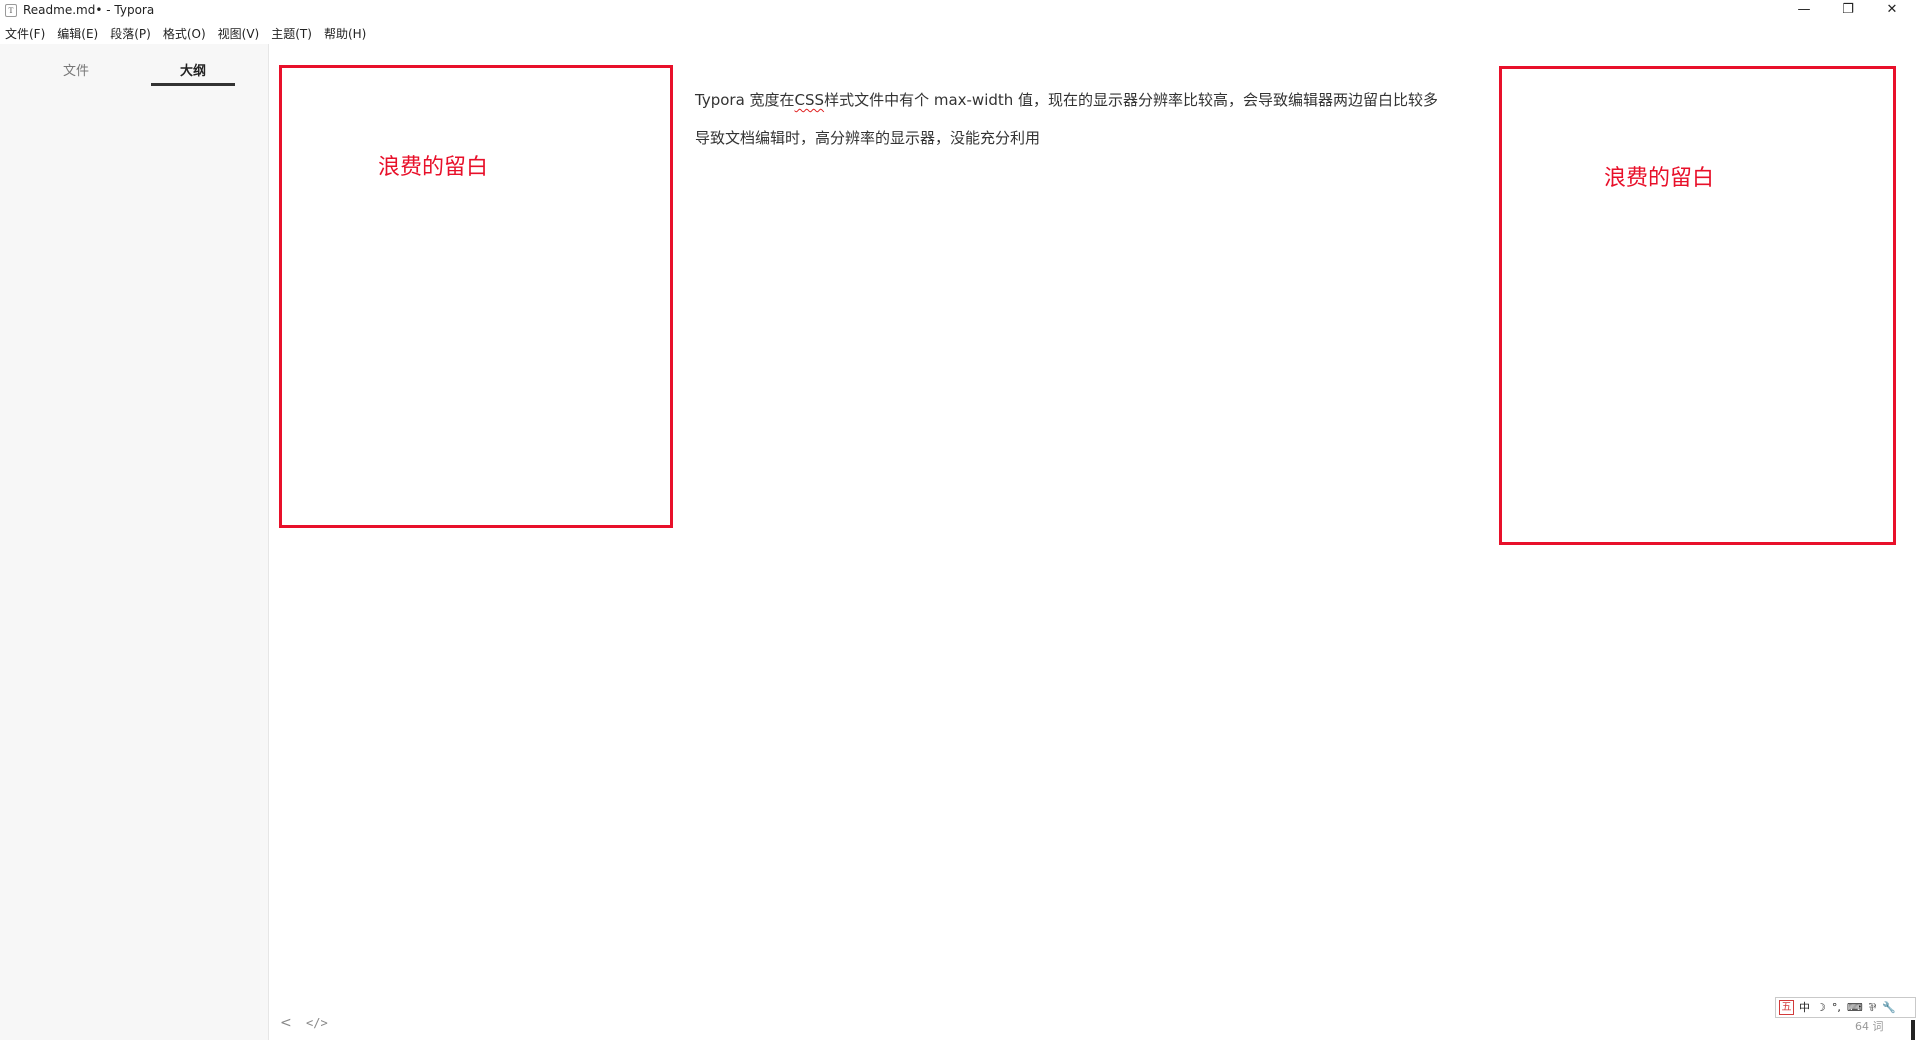 The width and height of the screenshot is (1916, 1040). Describe the element at coordinates (433, 167) in the screenshot. I see `wasted-margin-label-left: 浪费的留白` at that location.